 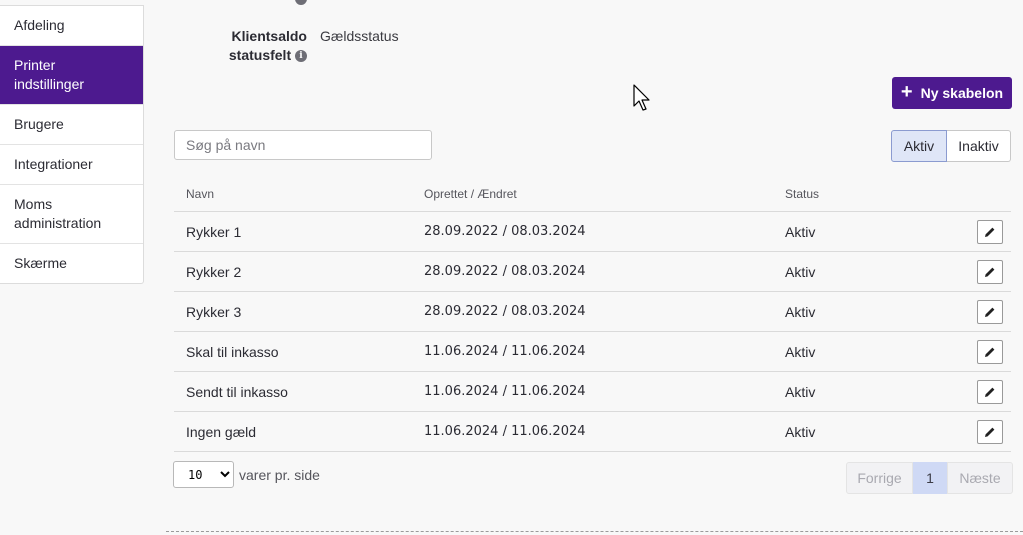 I want to click on column-header-dates: Oprettet / Ændret, so click(x=470, y=194).